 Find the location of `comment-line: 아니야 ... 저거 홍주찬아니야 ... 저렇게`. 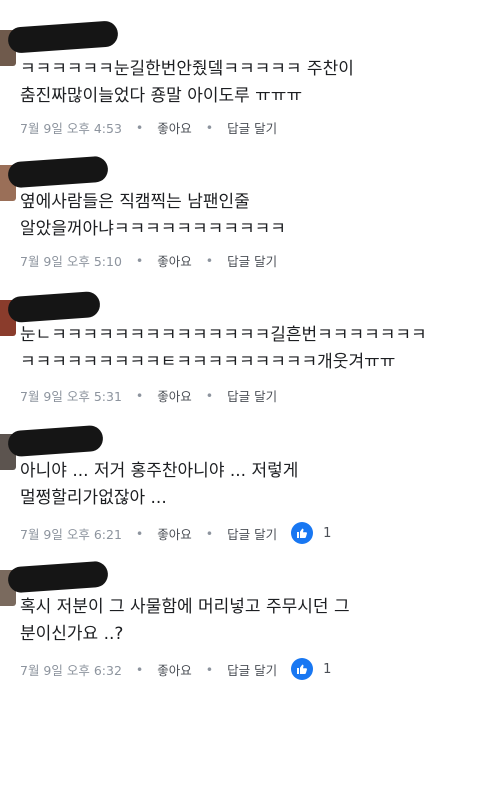

comment-line: 아니야 ... 저거 홍주찬아니야 ... 저렇게 is located at coordinates (159, 471).